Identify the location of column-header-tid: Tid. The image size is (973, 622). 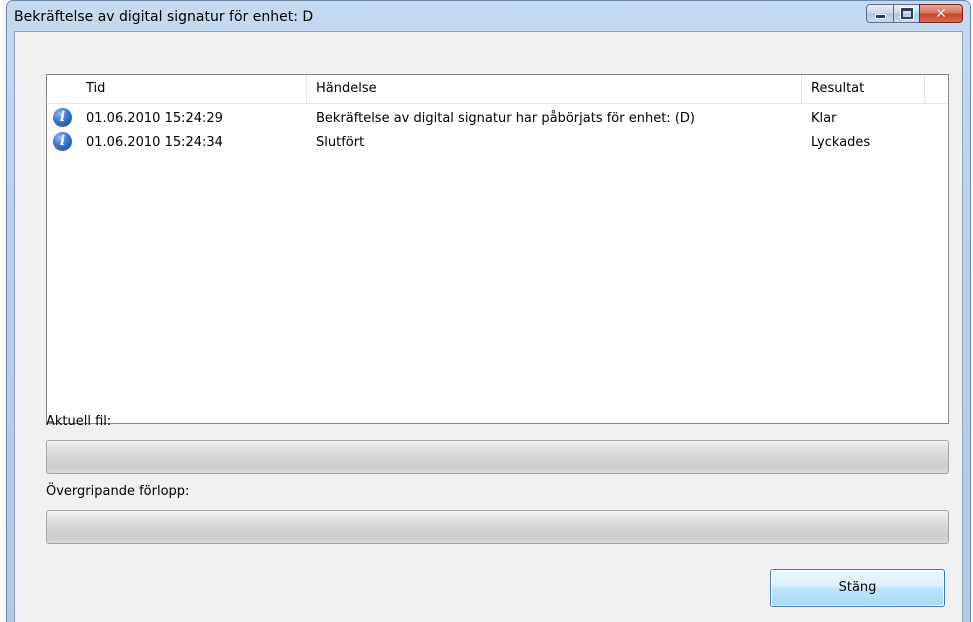
(177, 89).